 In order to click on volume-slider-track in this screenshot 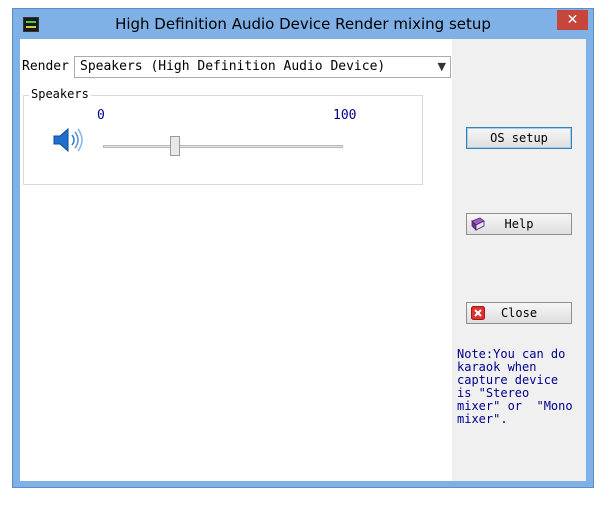, I will do `click(223, 146)`.